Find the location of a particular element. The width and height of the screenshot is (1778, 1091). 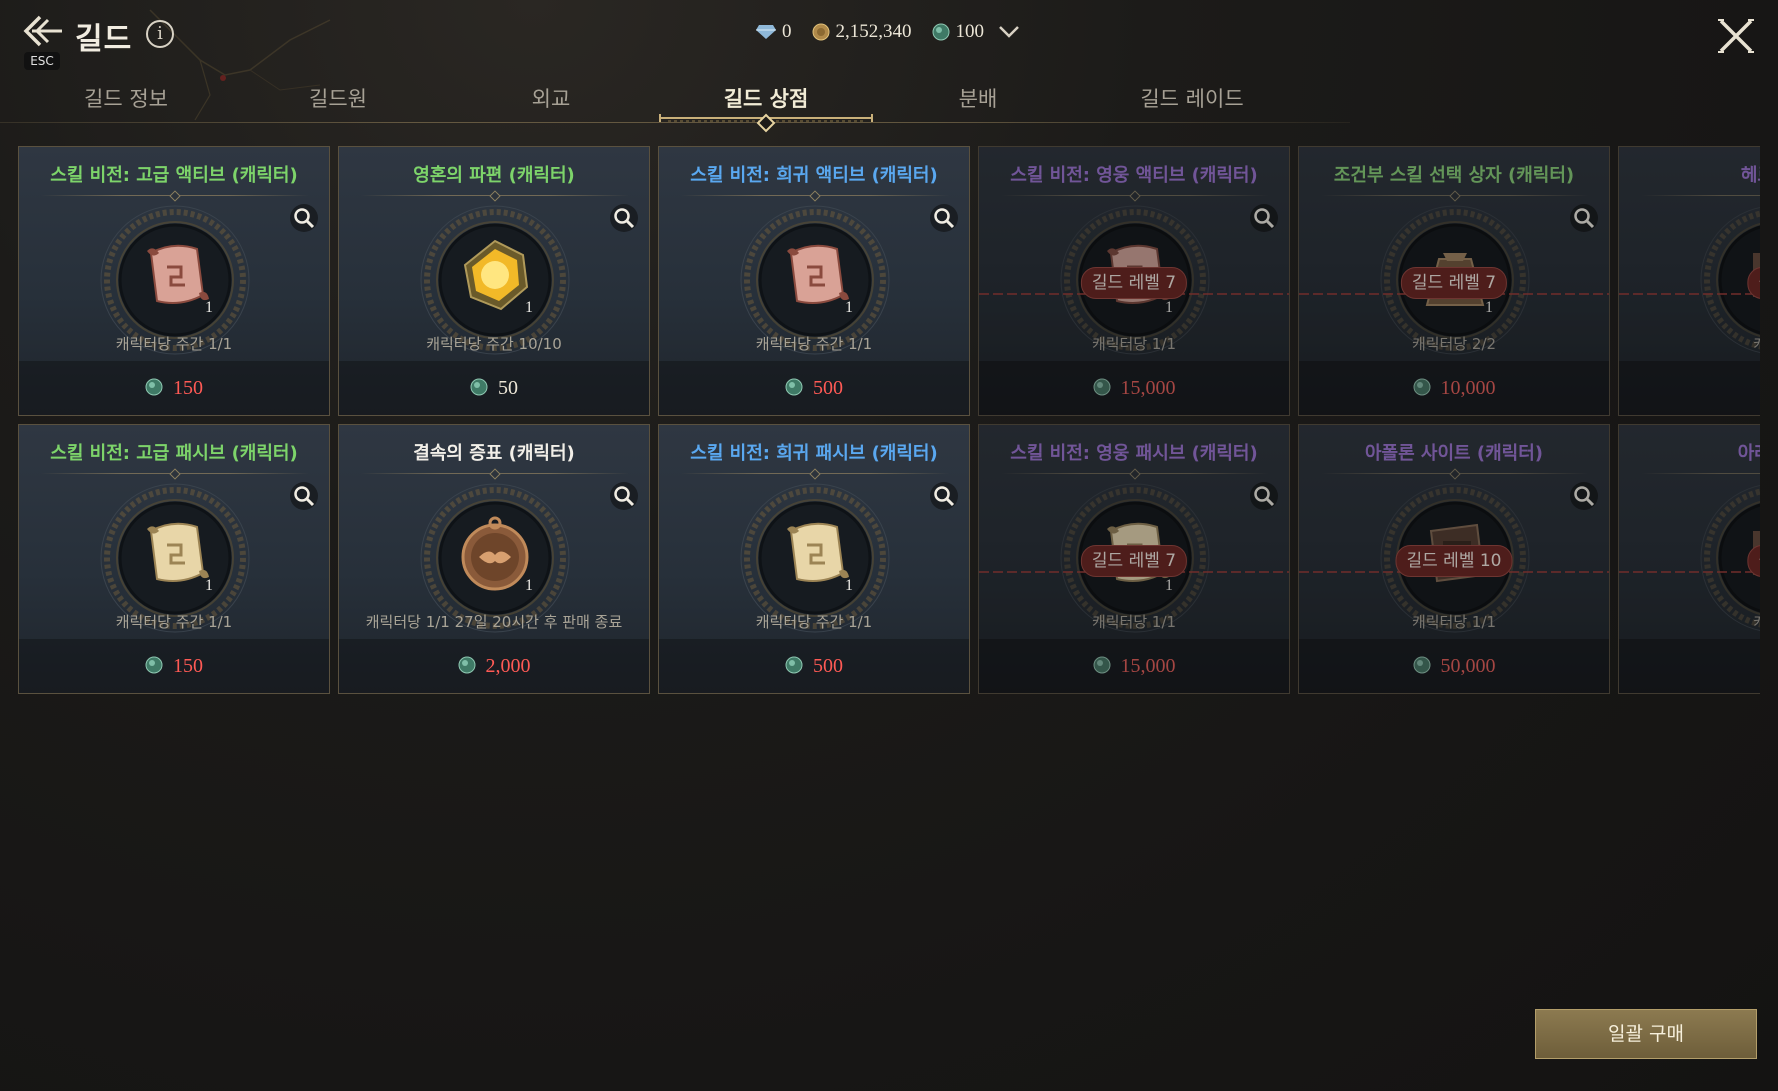

currency-diamond-value: 0 is located at coordinates (787, 31).